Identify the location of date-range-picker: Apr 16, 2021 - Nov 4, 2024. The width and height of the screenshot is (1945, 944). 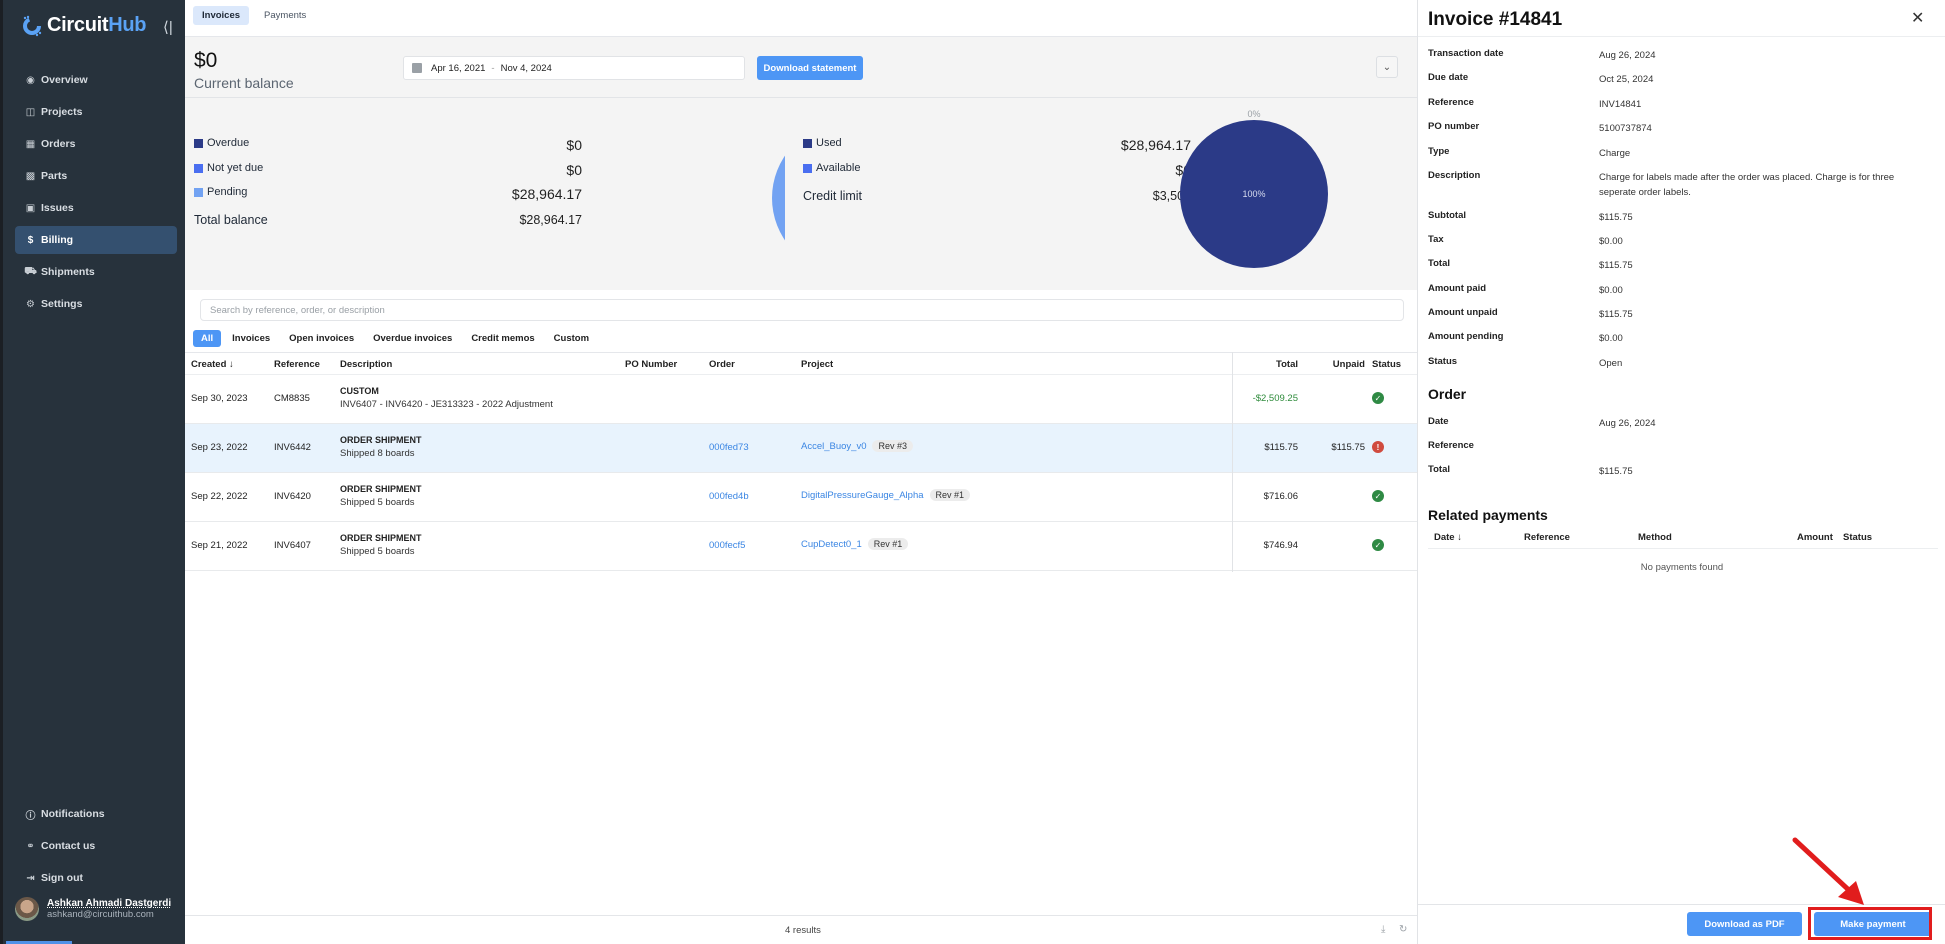
(574, 68).